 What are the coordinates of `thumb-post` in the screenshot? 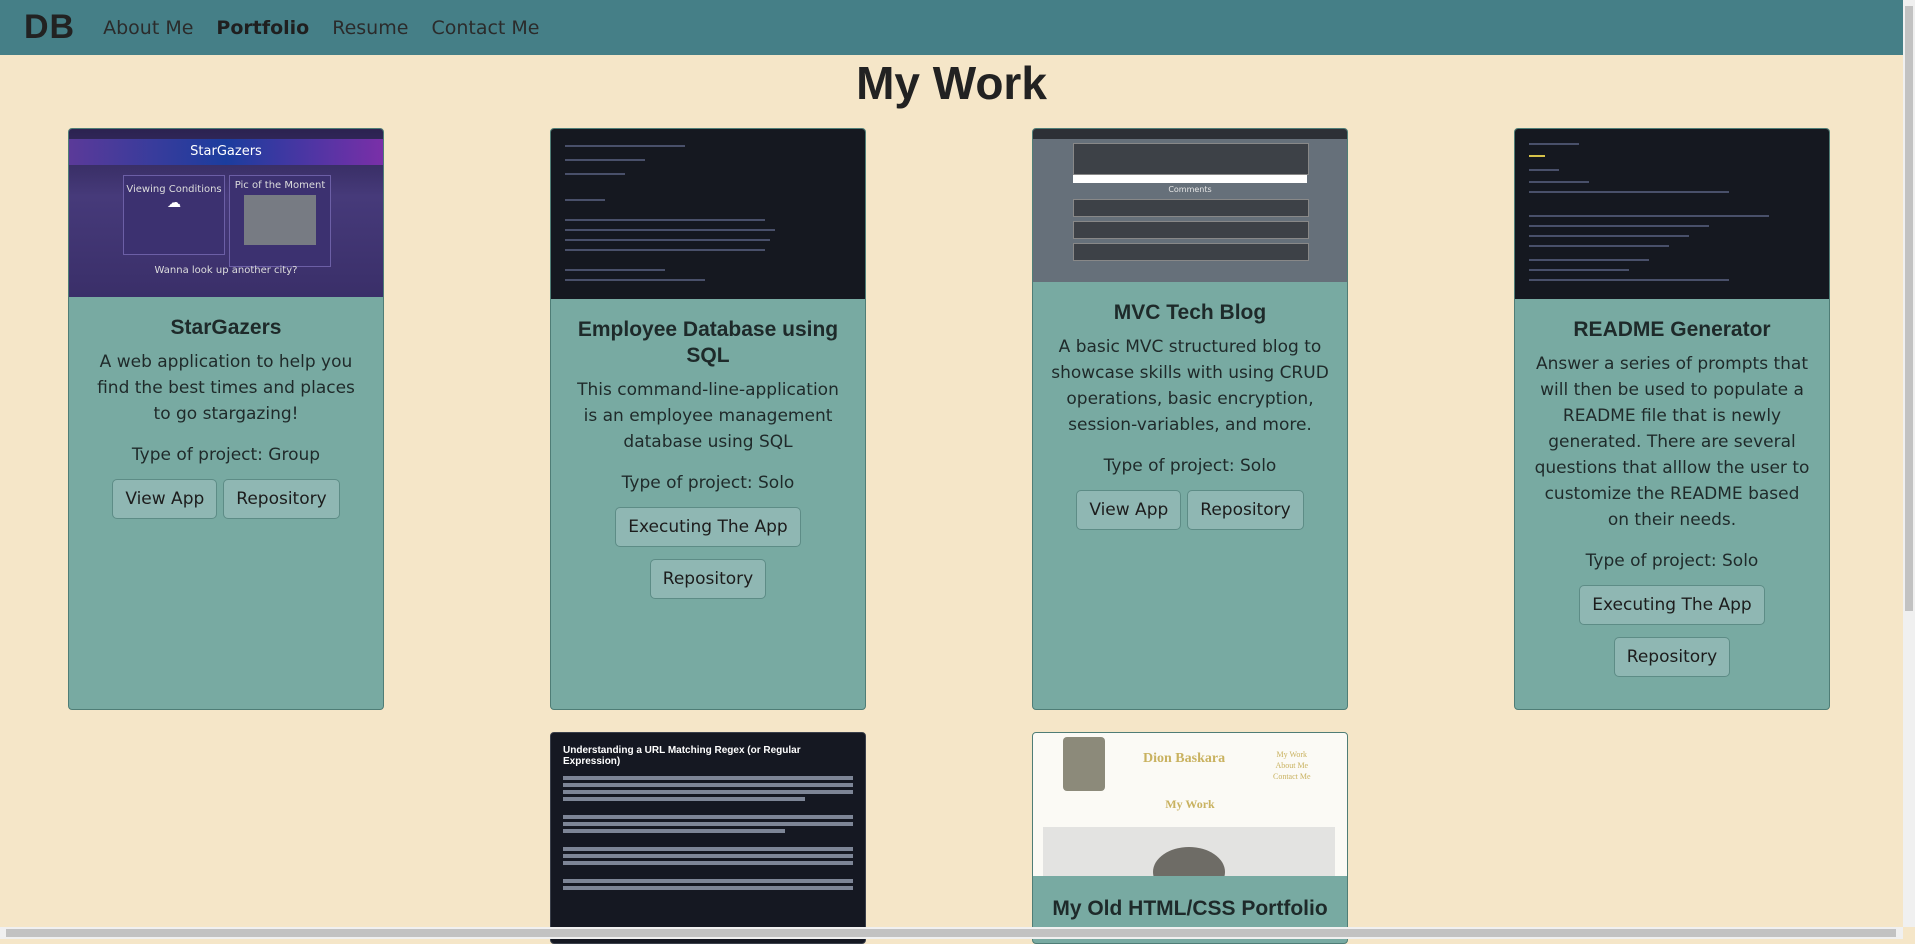 It's located at (1191, 159).